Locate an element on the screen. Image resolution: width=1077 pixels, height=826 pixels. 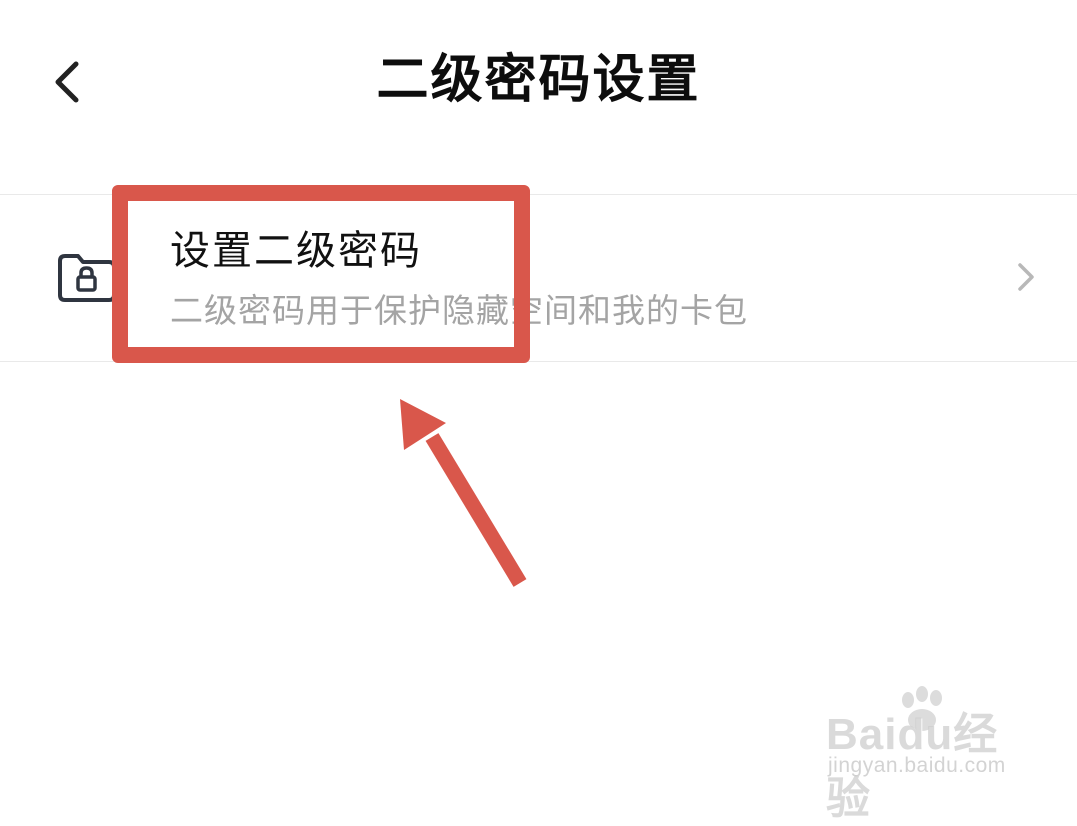
baidu-jingyan-watermark: Baidu经验 jingyan.baidu.com is located at coordinates (931, 754).